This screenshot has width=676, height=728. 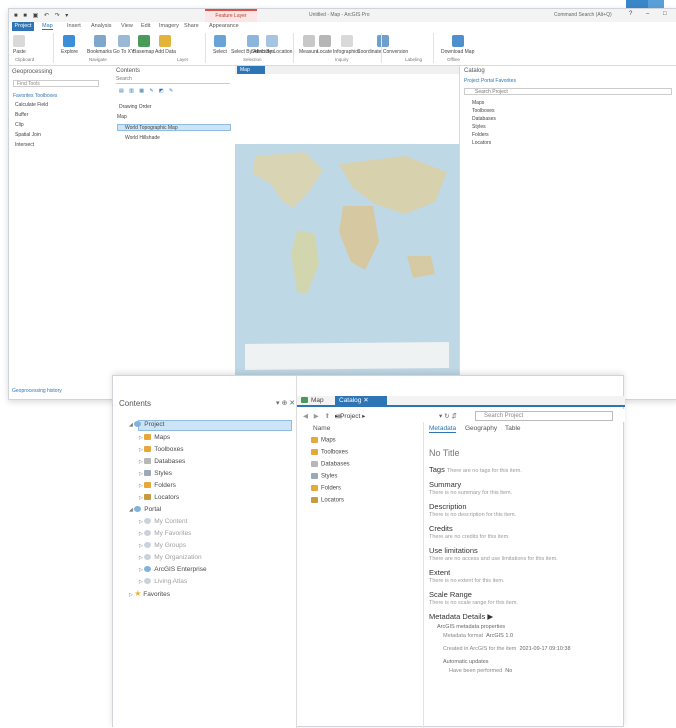 I want to click on download-map-button: Download Map, so click(x=457, y=45).